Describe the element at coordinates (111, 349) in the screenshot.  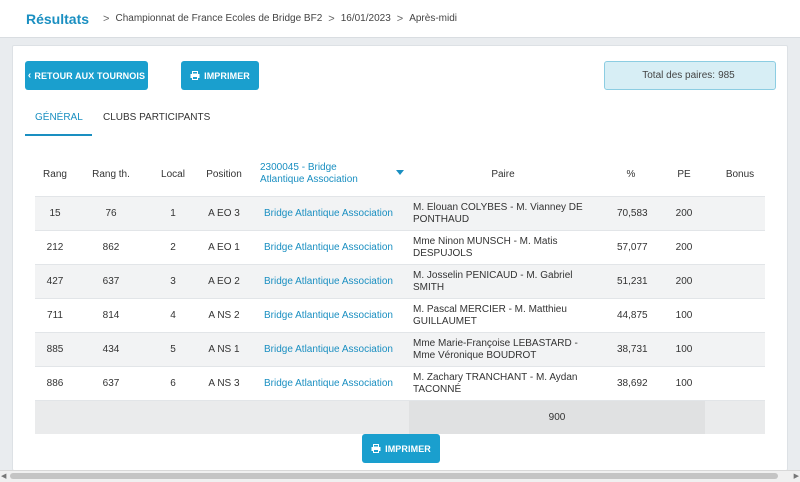
I see `cell-rang-th: 434` at that location.